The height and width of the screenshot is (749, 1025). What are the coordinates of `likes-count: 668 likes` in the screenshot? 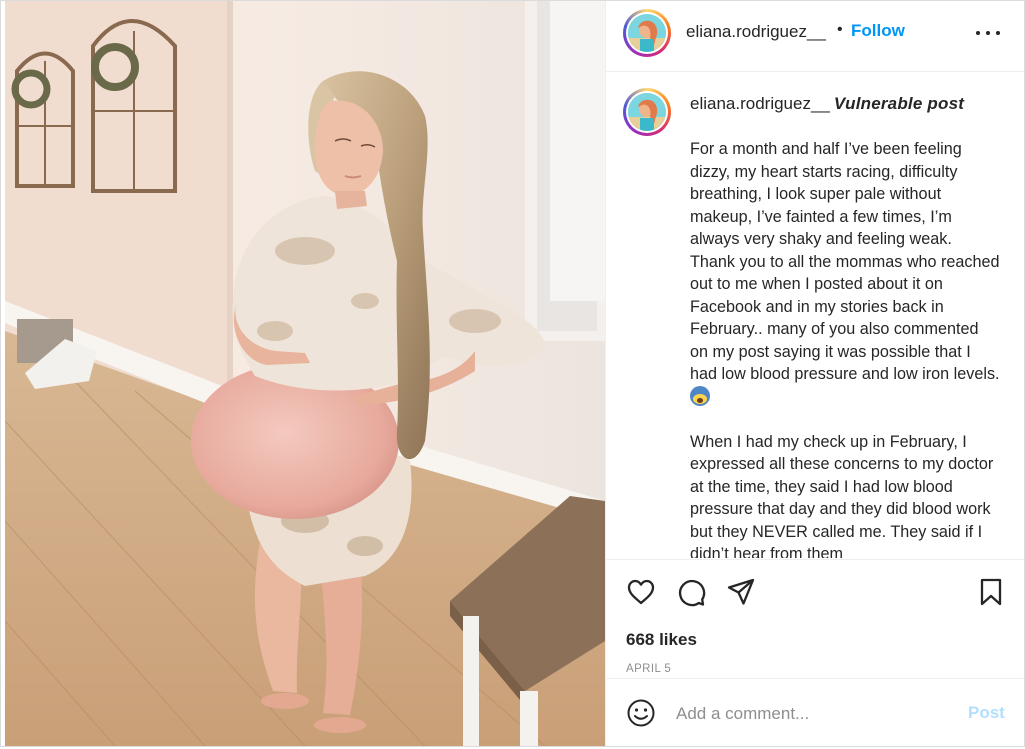 It's located at (661, 640).